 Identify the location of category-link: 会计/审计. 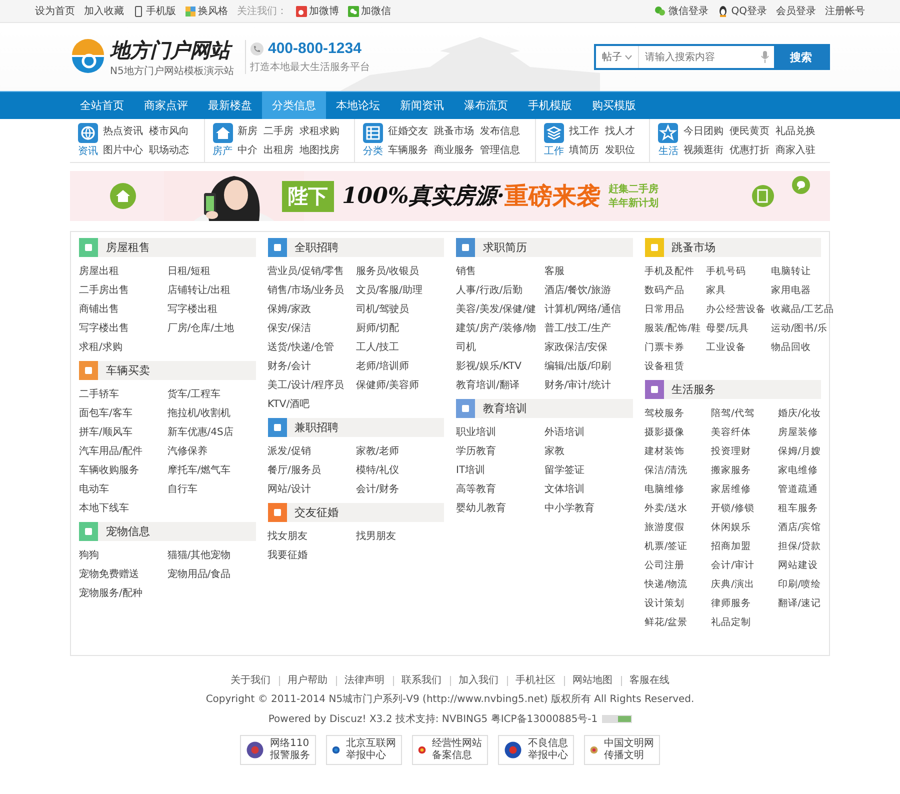
(732, 565).